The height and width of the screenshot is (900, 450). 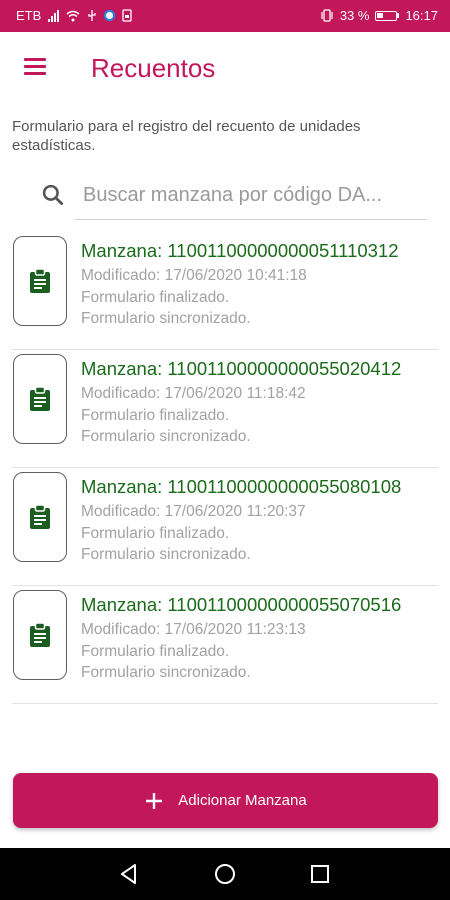 I want to click on status-bar-right: 33 % 16:17, so click(x=379, y=15).